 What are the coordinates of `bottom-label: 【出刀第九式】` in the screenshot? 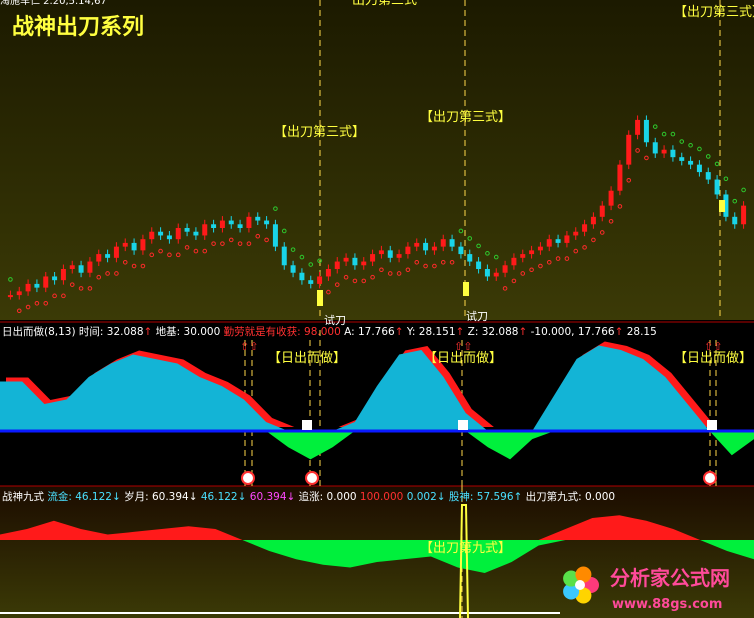 It's located at (465, 548).